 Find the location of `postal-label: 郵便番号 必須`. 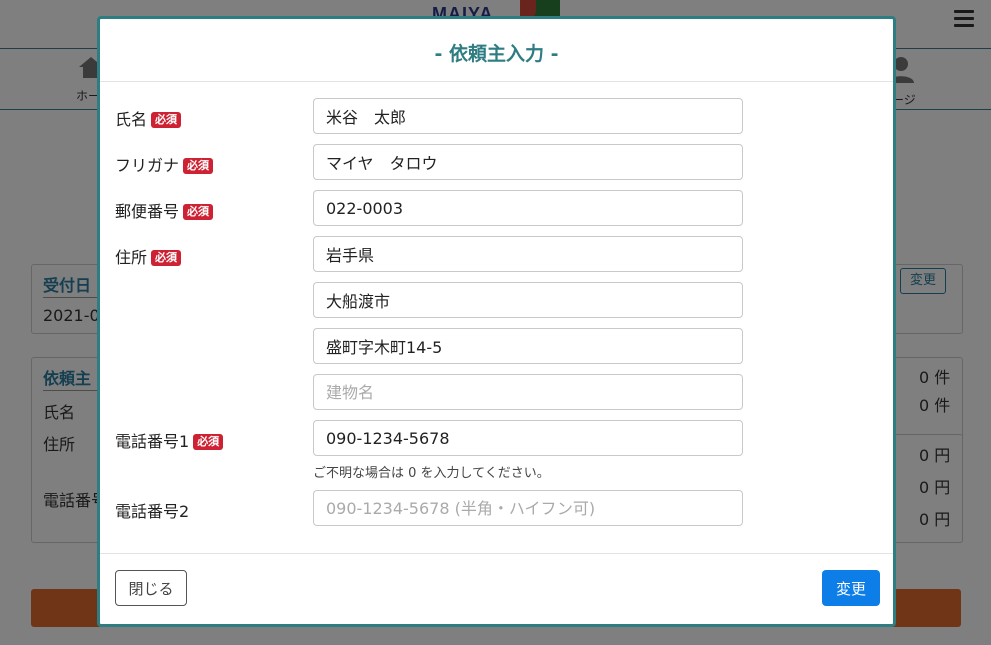

postal-label: 郵便番号 必須 is located at coordinates (164, 210).